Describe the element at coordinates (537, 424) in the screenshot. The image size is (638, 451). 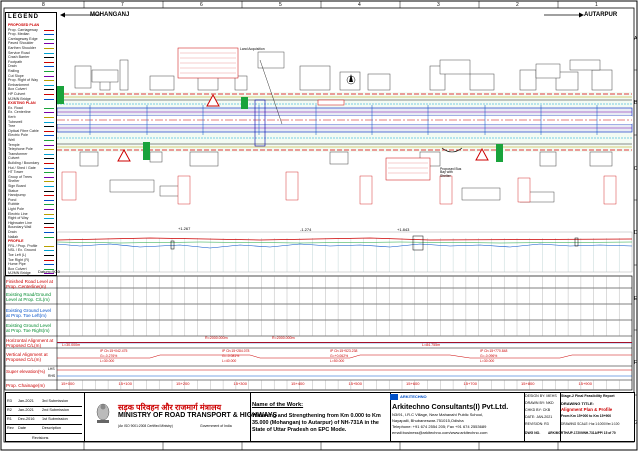
I see `revision-no: REVISION: R3` at that location.